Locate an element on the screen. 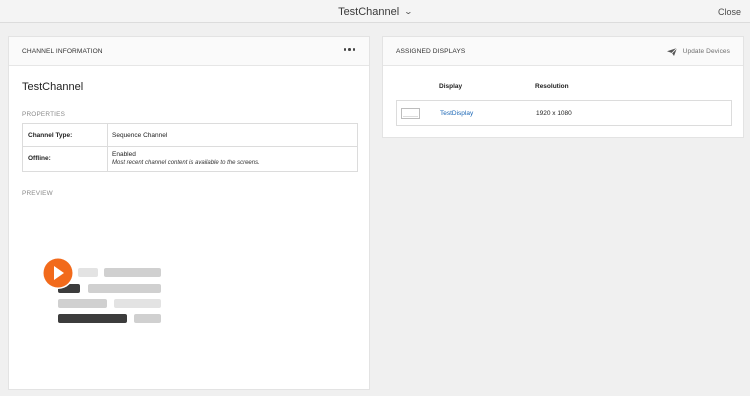 The image size is (750, 396). displays-table-header: Display Resolution is located at coordinates (564, 91).